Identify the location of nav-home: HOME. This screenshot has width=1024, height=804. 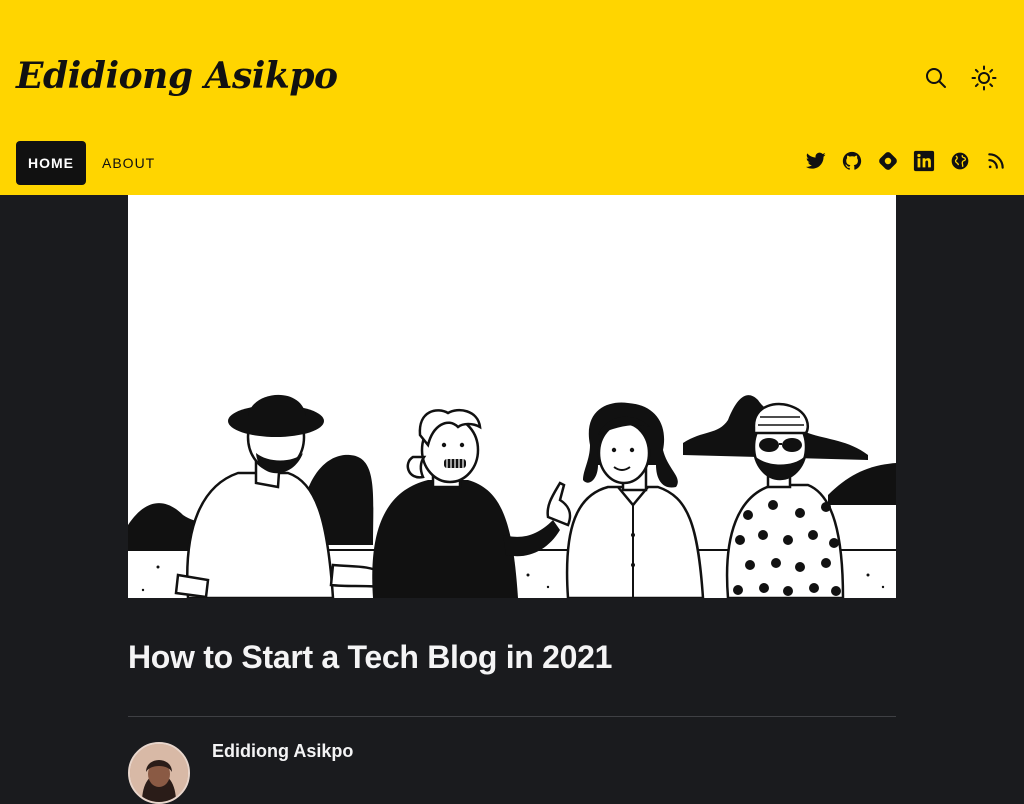
(51, 163).